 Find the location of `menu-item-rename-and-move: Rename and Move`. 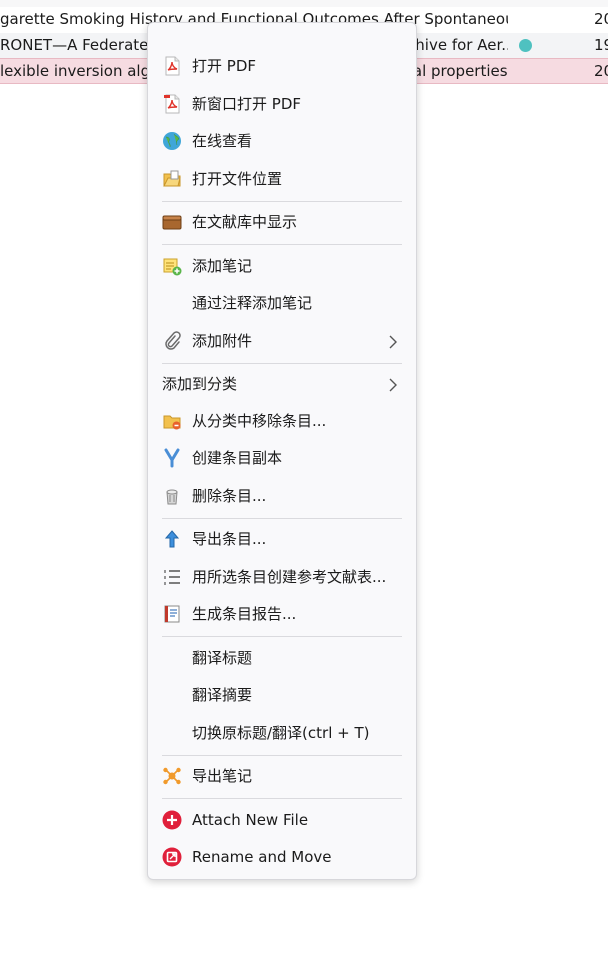

menu-item-rename-and-move: Rename and Move is located at coordinates (283, 857).